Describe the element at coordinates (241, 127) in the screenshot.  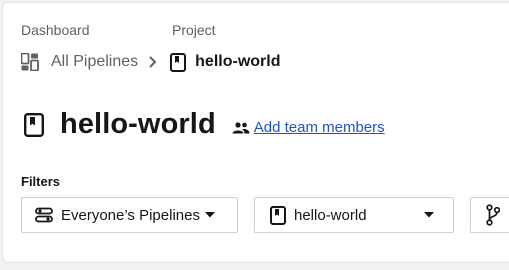
I see `people-icon` at that location.